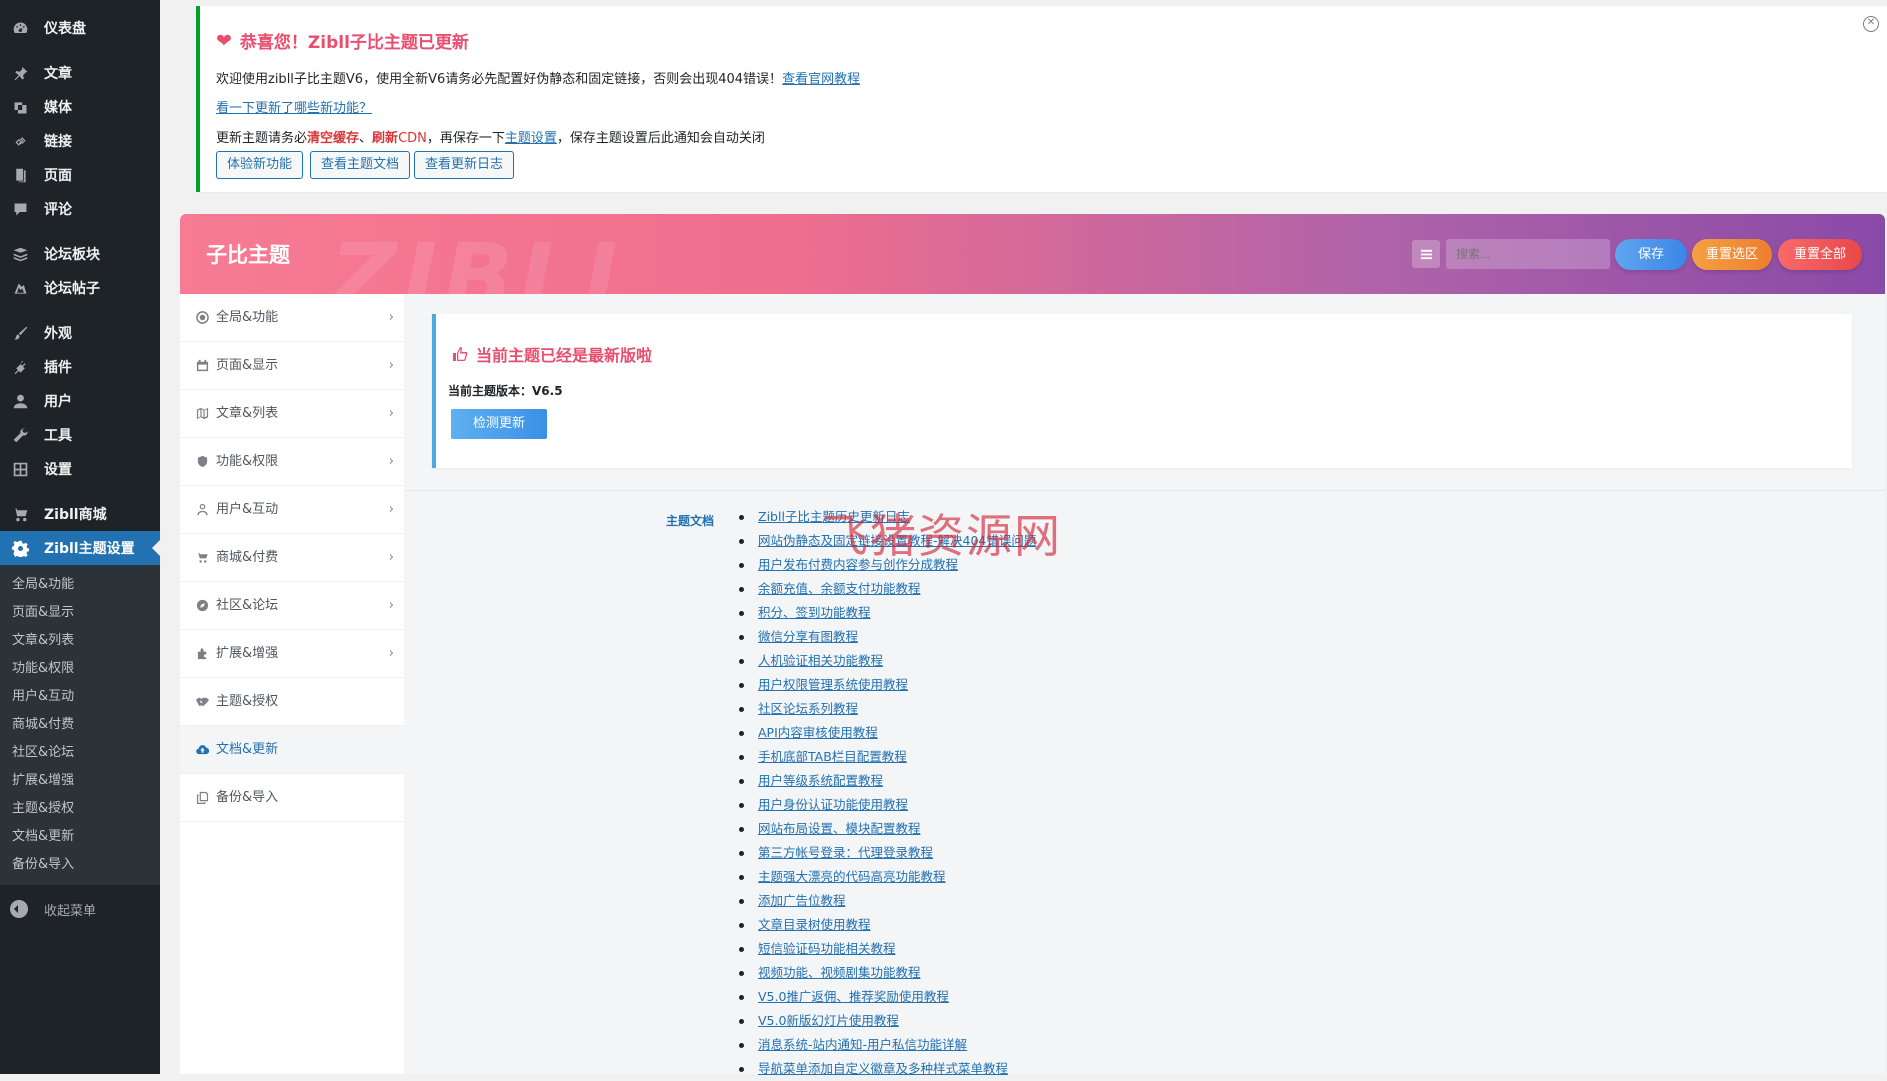 The width and height of the screenshot is (1887, 1081). Describe the element at coordinates (814, 612) in the screenshot. I see `doc-link: 积分、签到功能教程` at that location.